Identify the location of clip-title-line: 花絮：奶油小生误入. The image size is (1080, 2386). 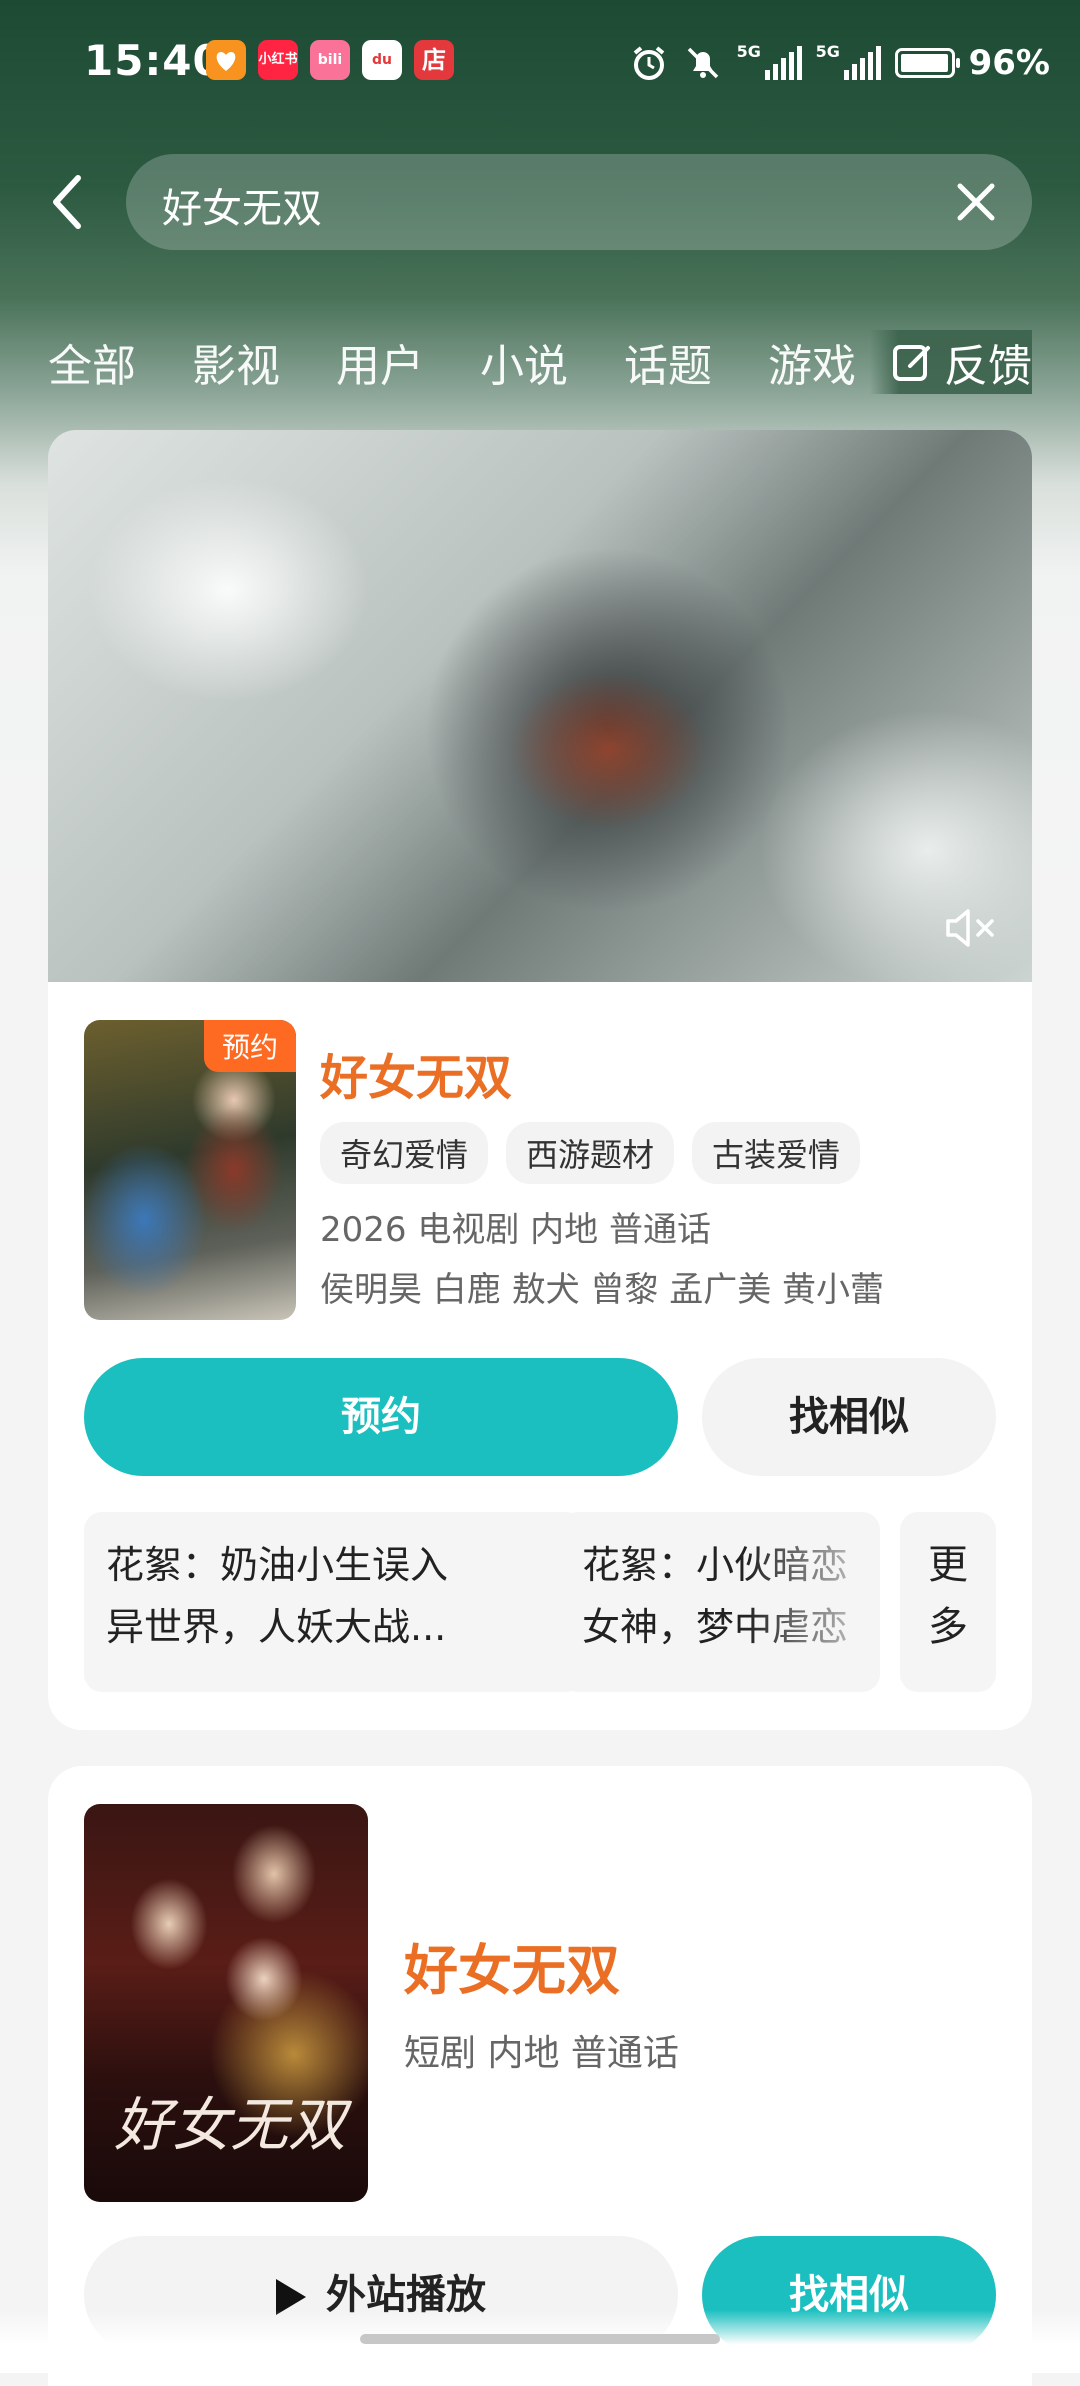
(277, 1565).